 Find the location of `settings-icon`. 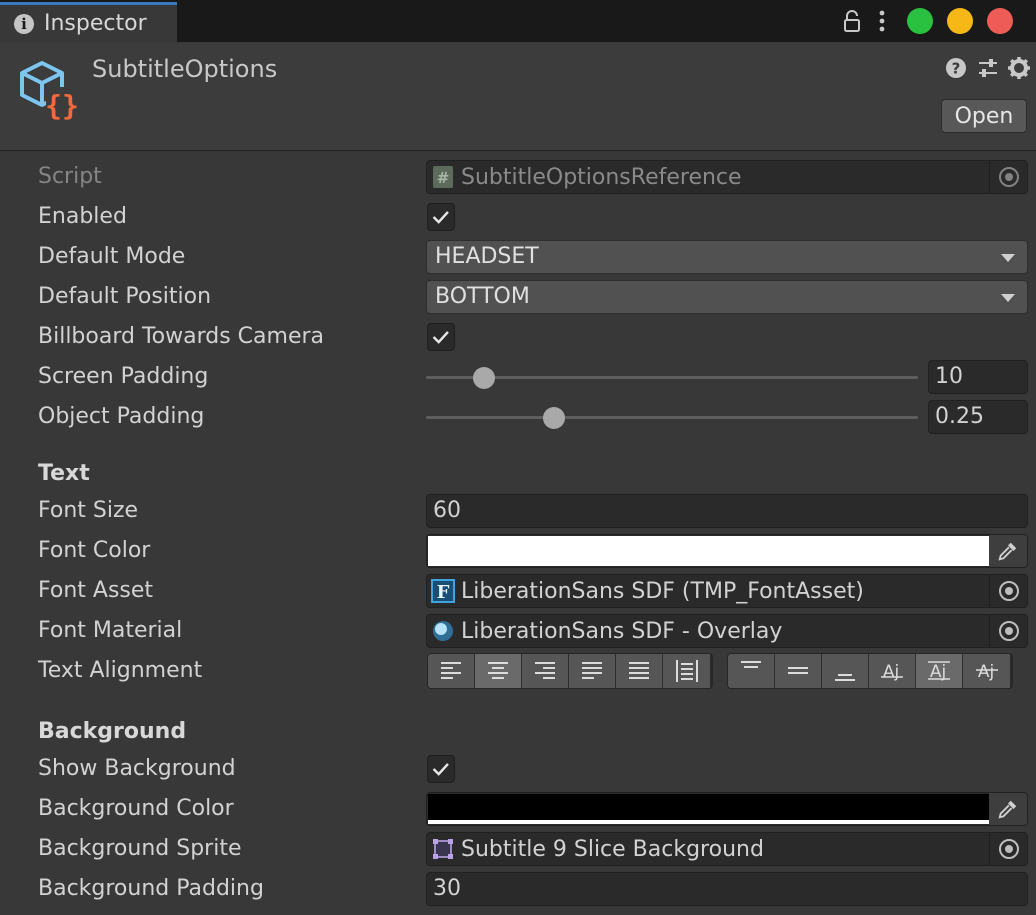

settings-icon is located at coordinates (1019, 68).